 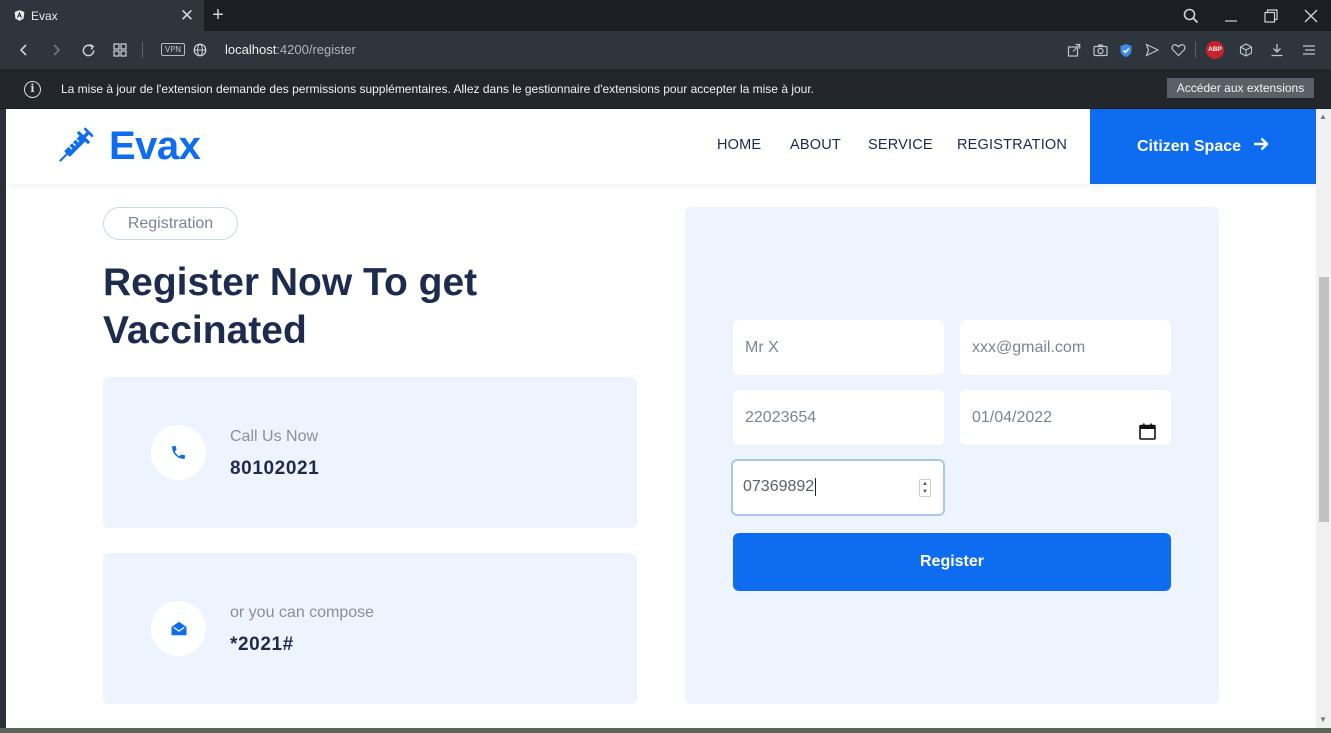 I want to click on arrow-right-icon, so click(x=1261, y=146).